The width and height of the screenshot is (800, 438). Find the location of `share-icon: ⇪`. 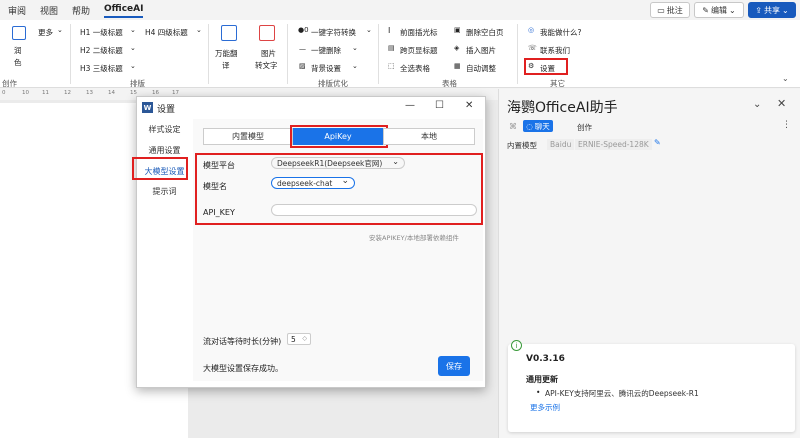

share-icon: ⇪ is located at coordinates (758, 10).